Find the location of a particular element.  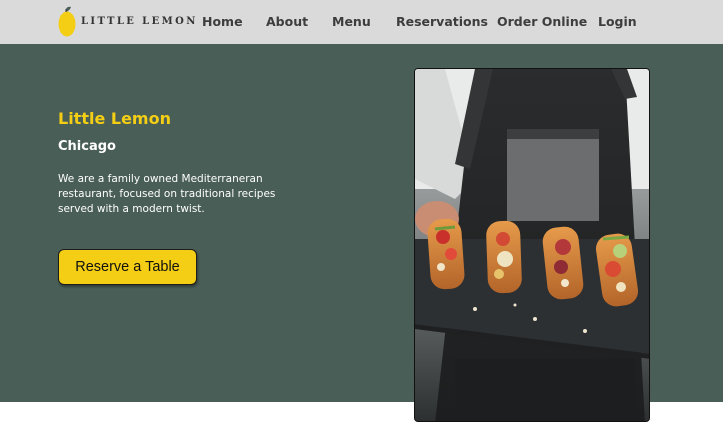

lemon-logo-icon is located at coordinates (67, 21).